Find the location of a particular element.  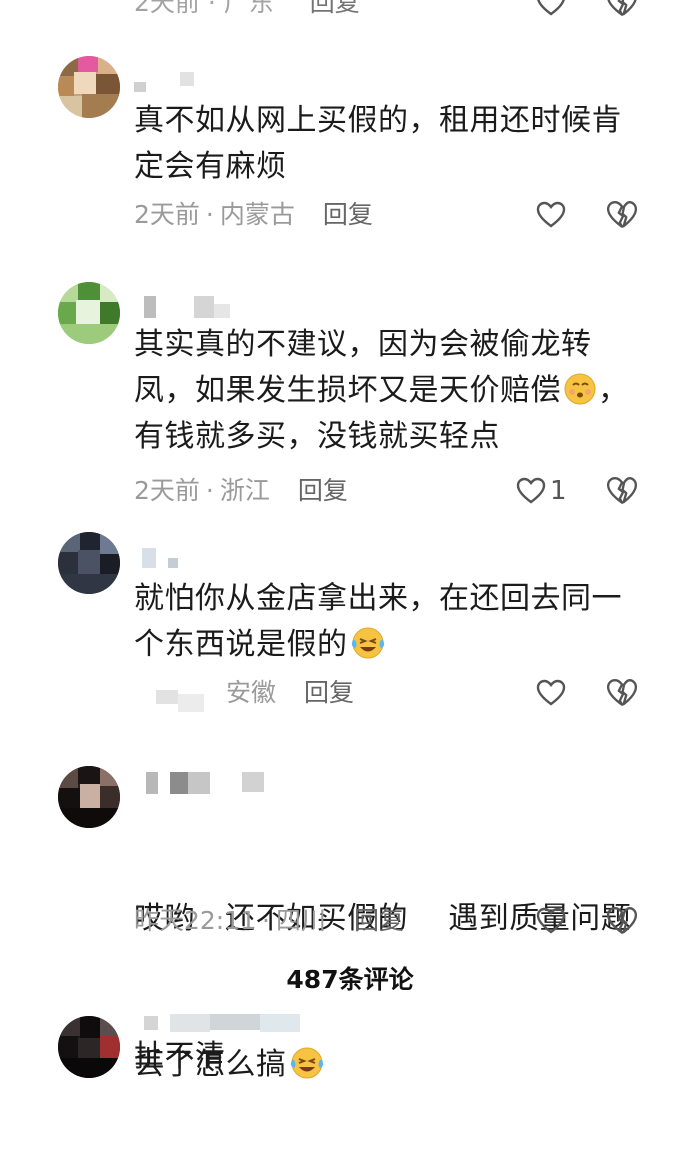

comment-meta: 2天前 · 浙江 回复 is located at coordinates (241, 490).